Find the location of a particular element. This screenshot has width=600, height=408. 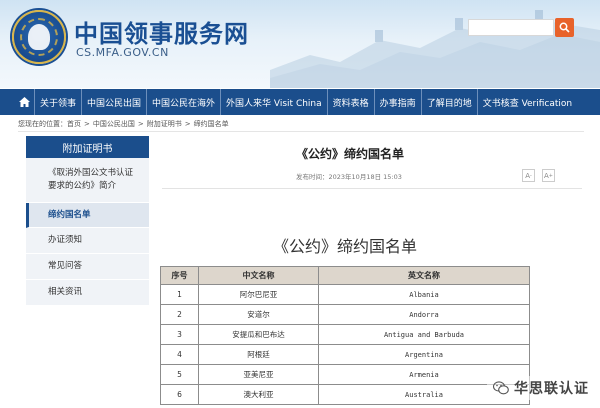

great-wall-background is located at coordinates (435, 49).